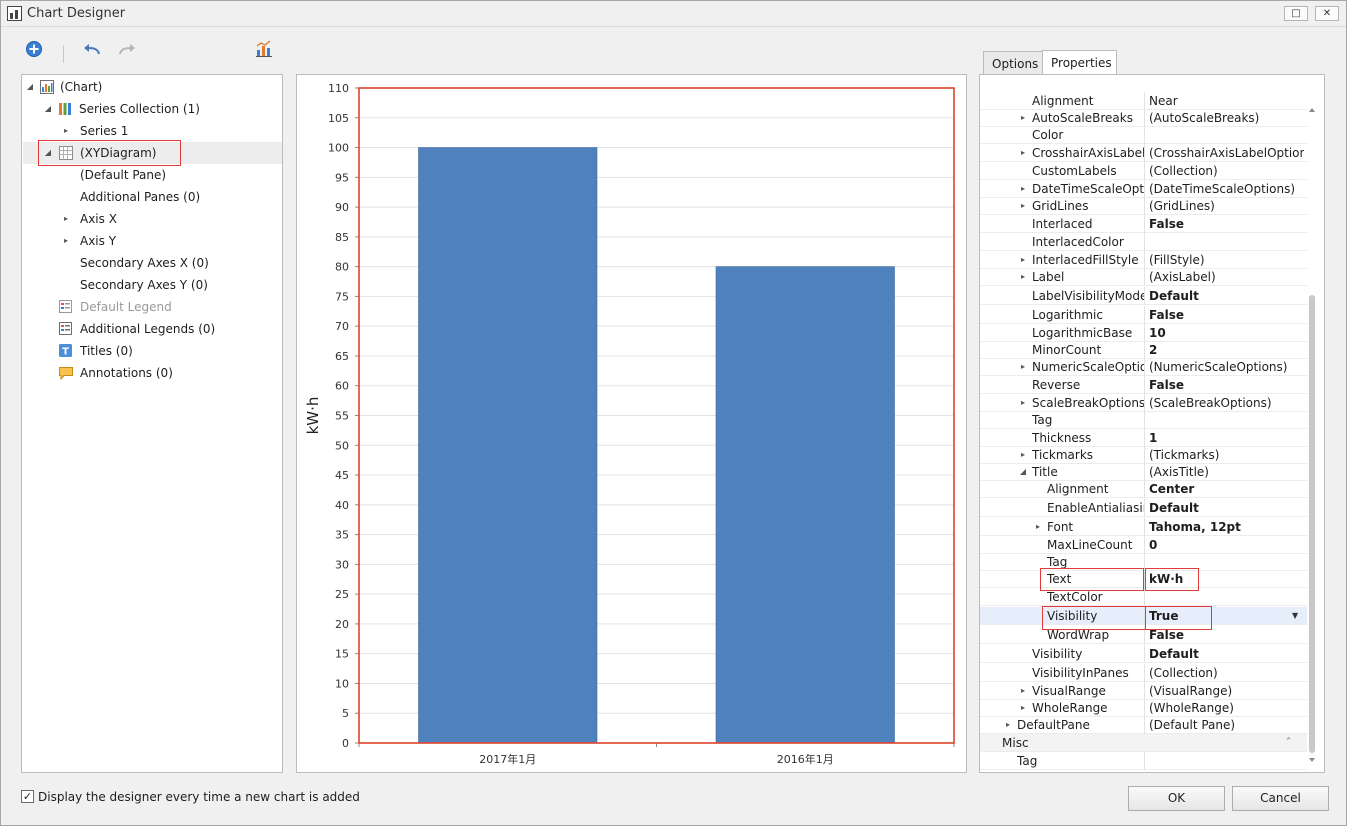 This screenshot has height=826, width=1347. What do you see at coordinates (152, 131) in the screenshot?
I see `tree-item-series-1: ▸ Series 1` at bounding box center [152, 131].